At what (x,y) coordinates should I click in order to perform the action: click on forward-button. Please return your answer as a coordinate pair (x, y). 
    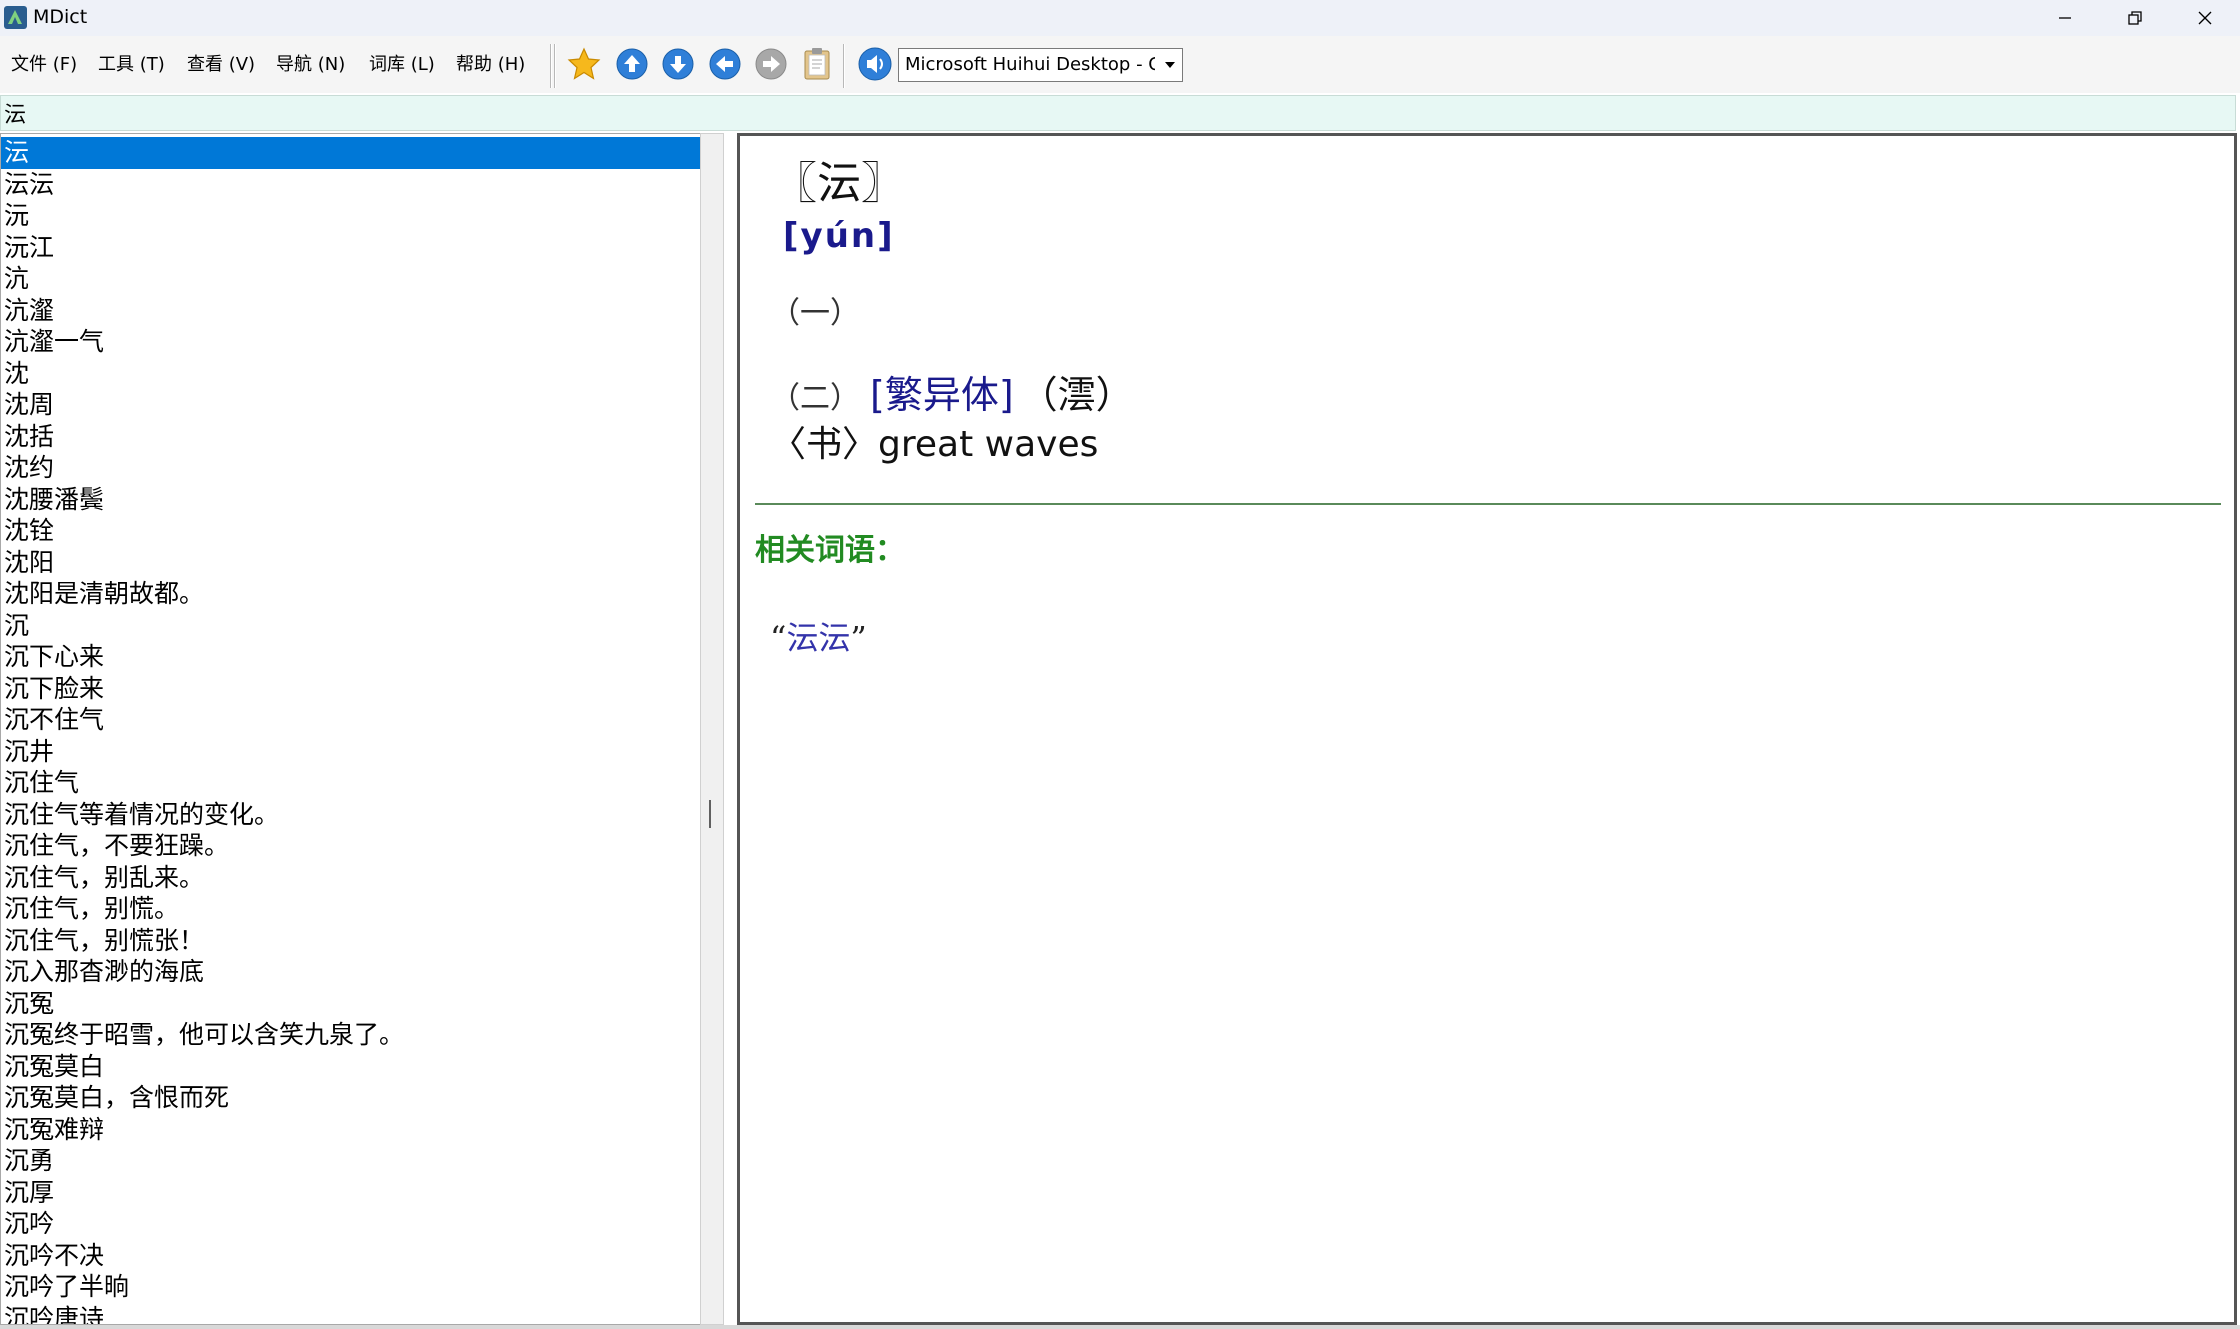
    Looking at the image, I should click on (771, 64).